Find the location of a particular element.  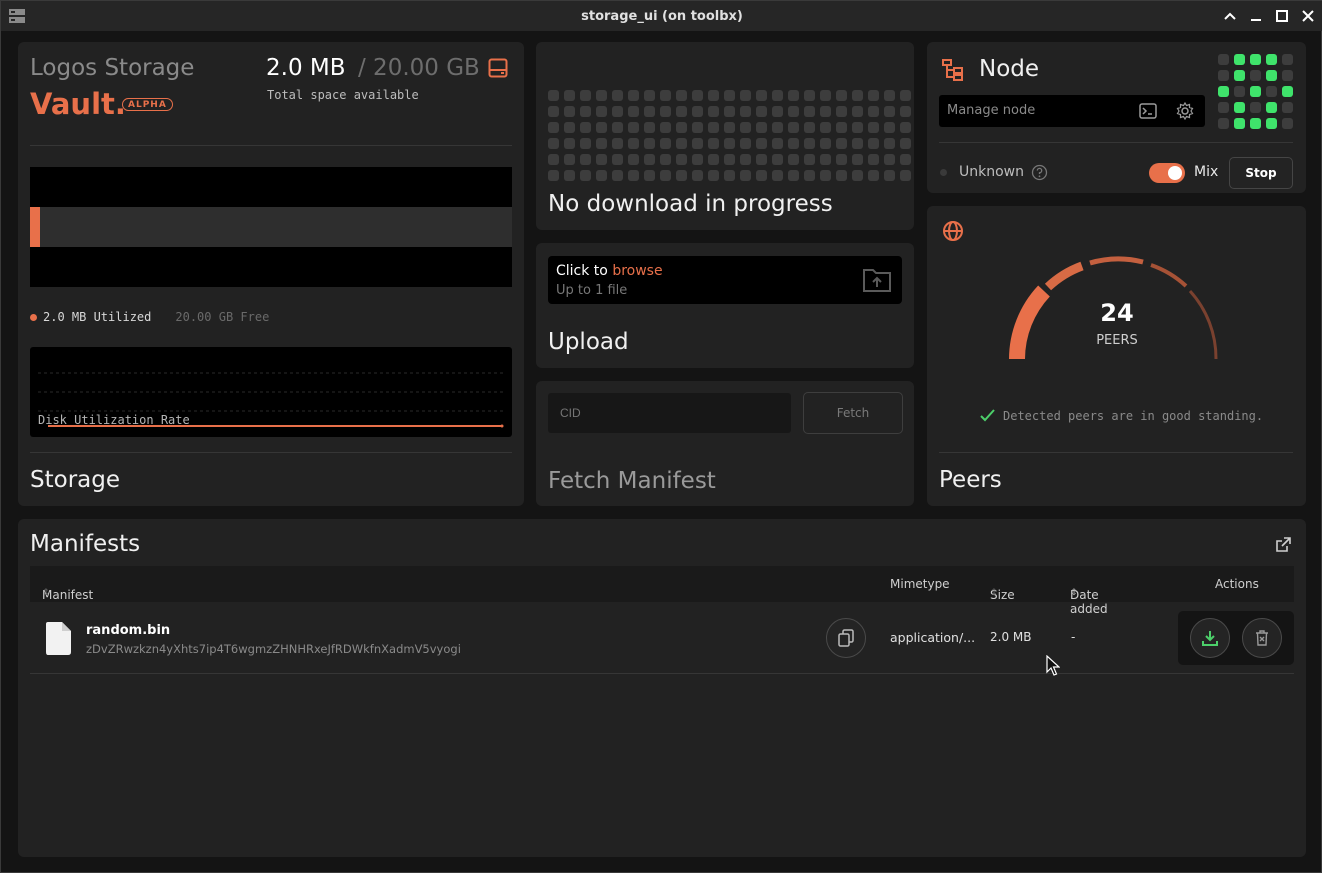

node-status: Unknown is located at coordinates (991, 172).